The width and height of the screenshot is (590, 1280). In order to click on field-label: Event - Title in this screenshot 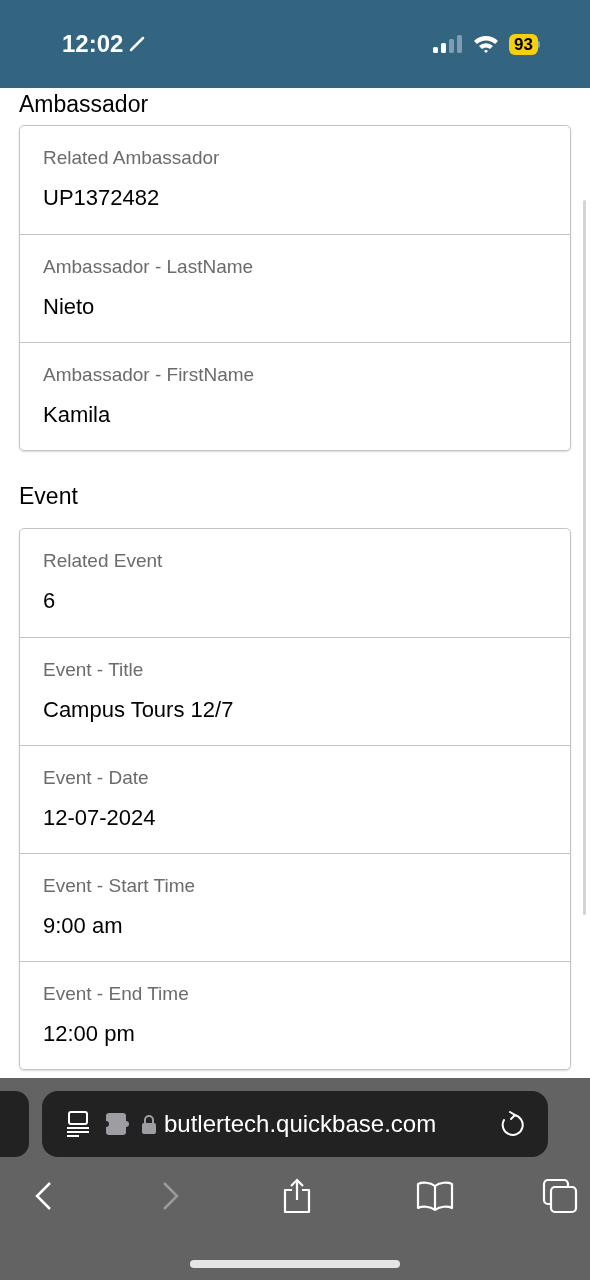, I will do `click(94, 670)`.